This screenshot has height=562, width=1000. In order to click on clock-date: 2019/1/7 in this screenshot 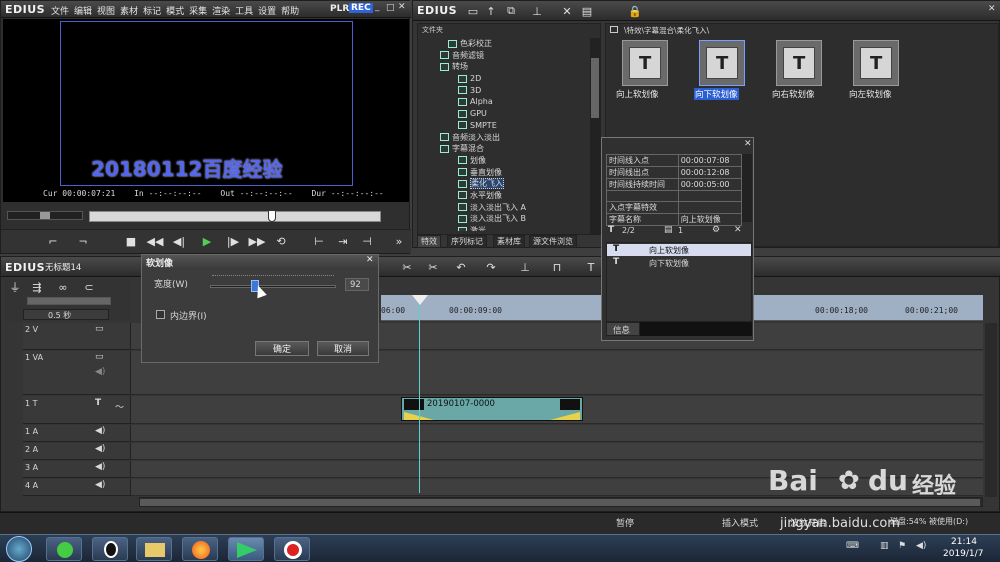, I will do `click(963, 554)`.